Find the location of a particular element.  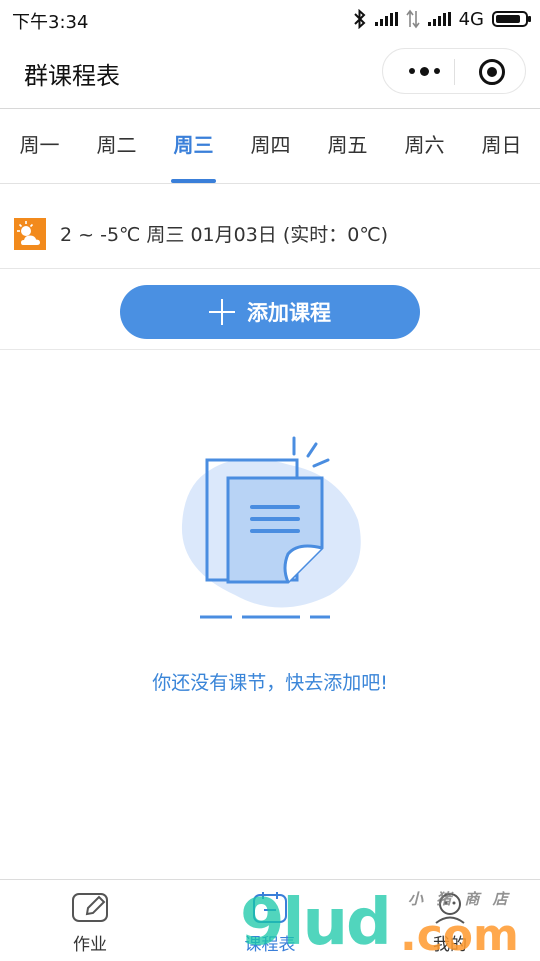

status-icons: 4G is located at coordinates (442, 19).